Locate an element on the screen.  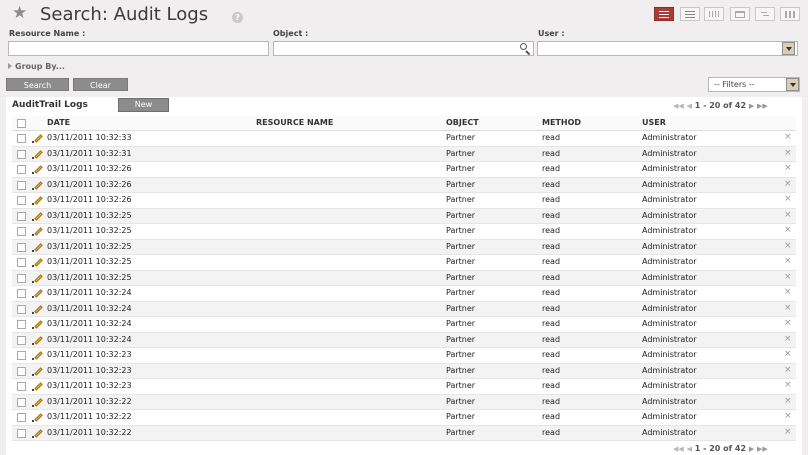
graph-view-button is located at coordinates (714, 14).